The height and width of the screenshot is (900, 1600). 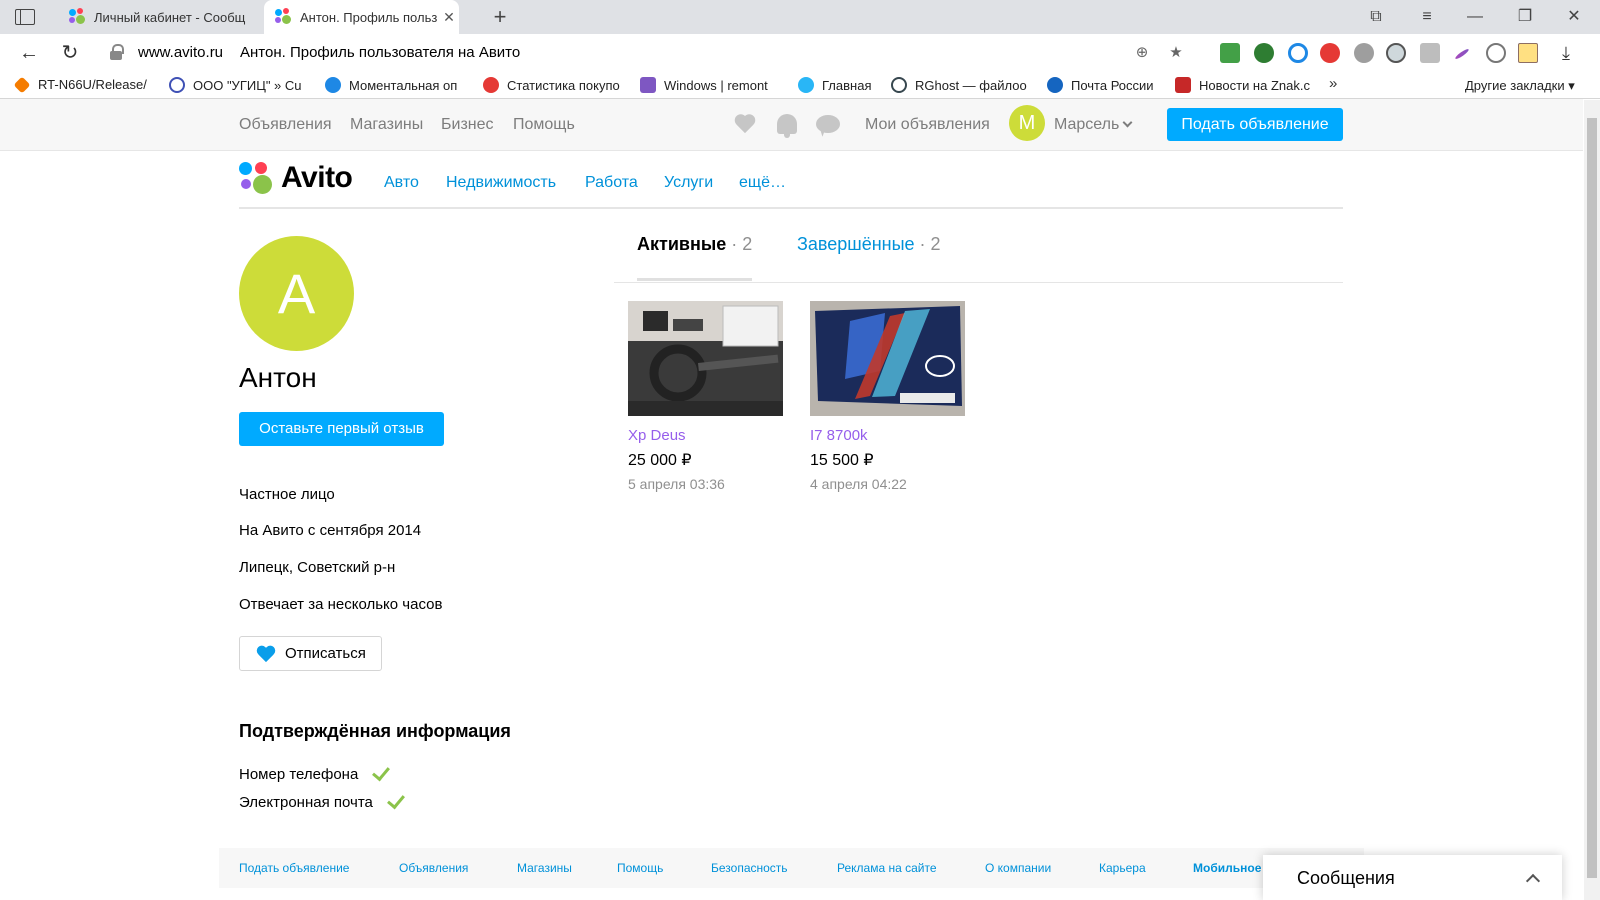 What do you see at coordinates (1107, 85) in the screenshot?
I see `bookmark-item: Почта России` at bounding box center [1107, 85].